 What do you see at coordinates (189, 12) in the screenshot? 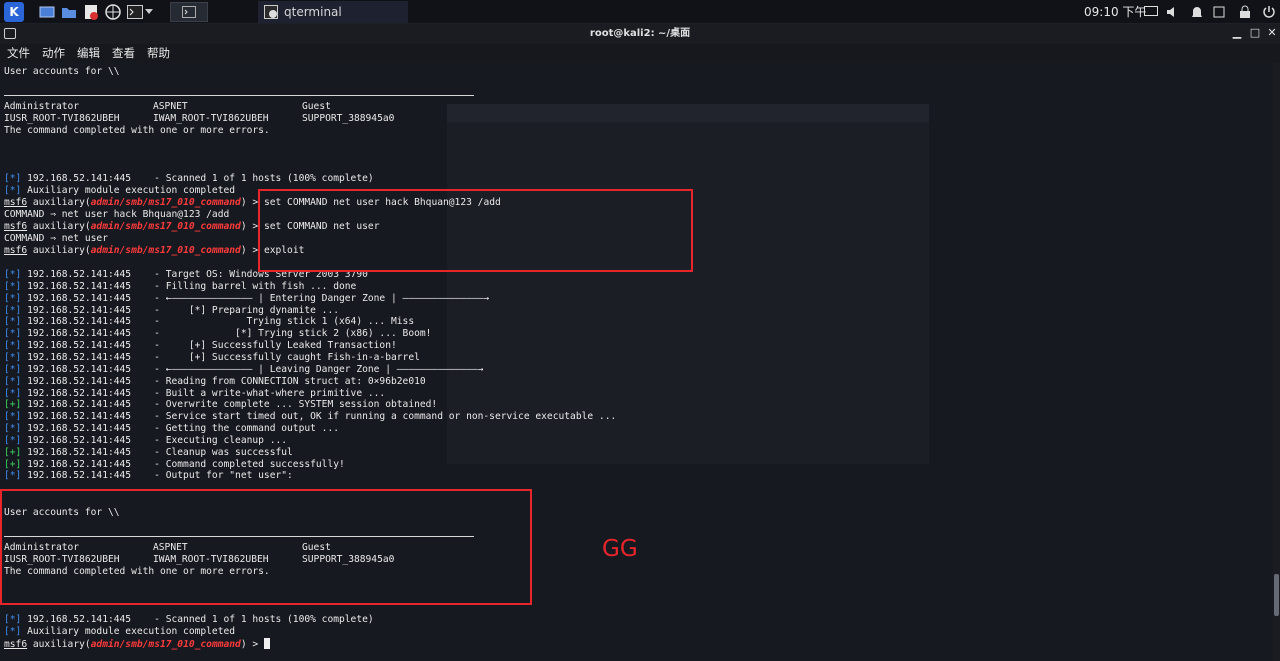
I see `workspace-1-button` at bounding box center [189, 12].